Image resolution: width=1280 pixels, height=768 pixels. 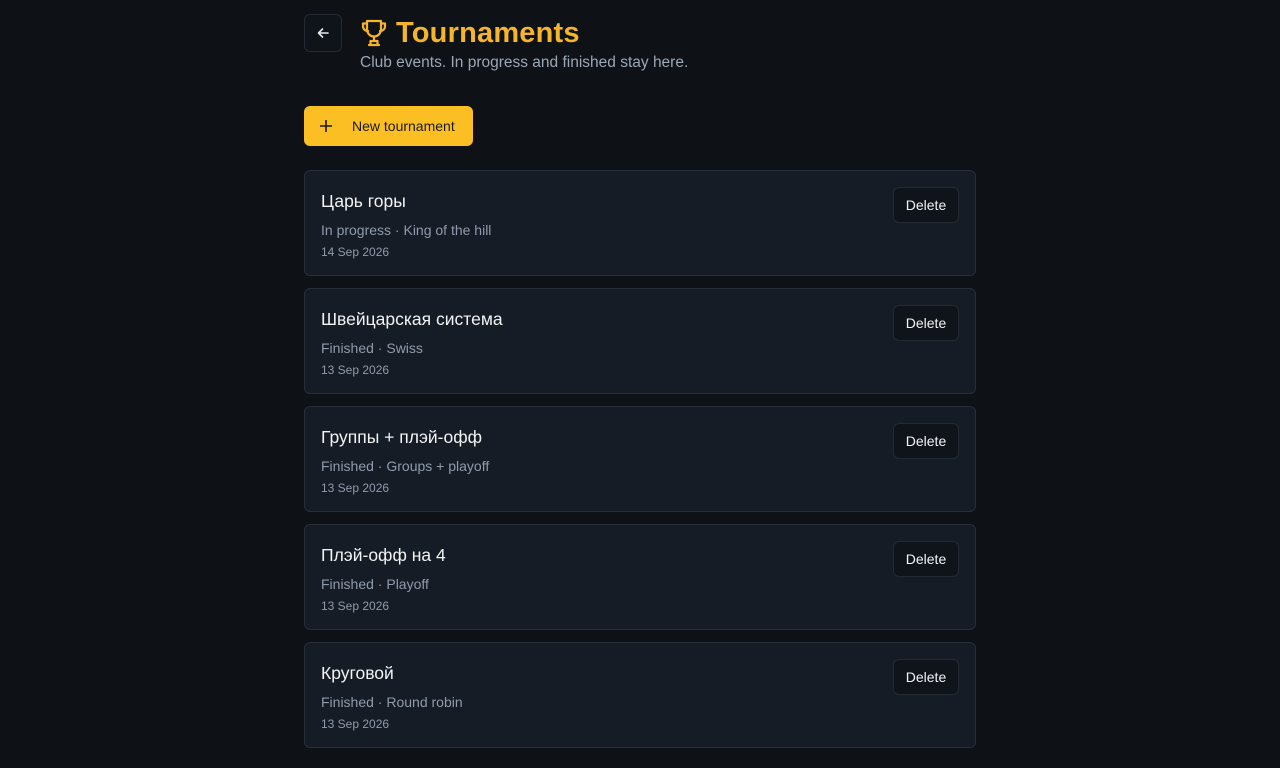 What do you see at coordinates (403, 126) in the screenshot?
I see `new-tournament-label: New tournament` at bounding box center [403, 126].